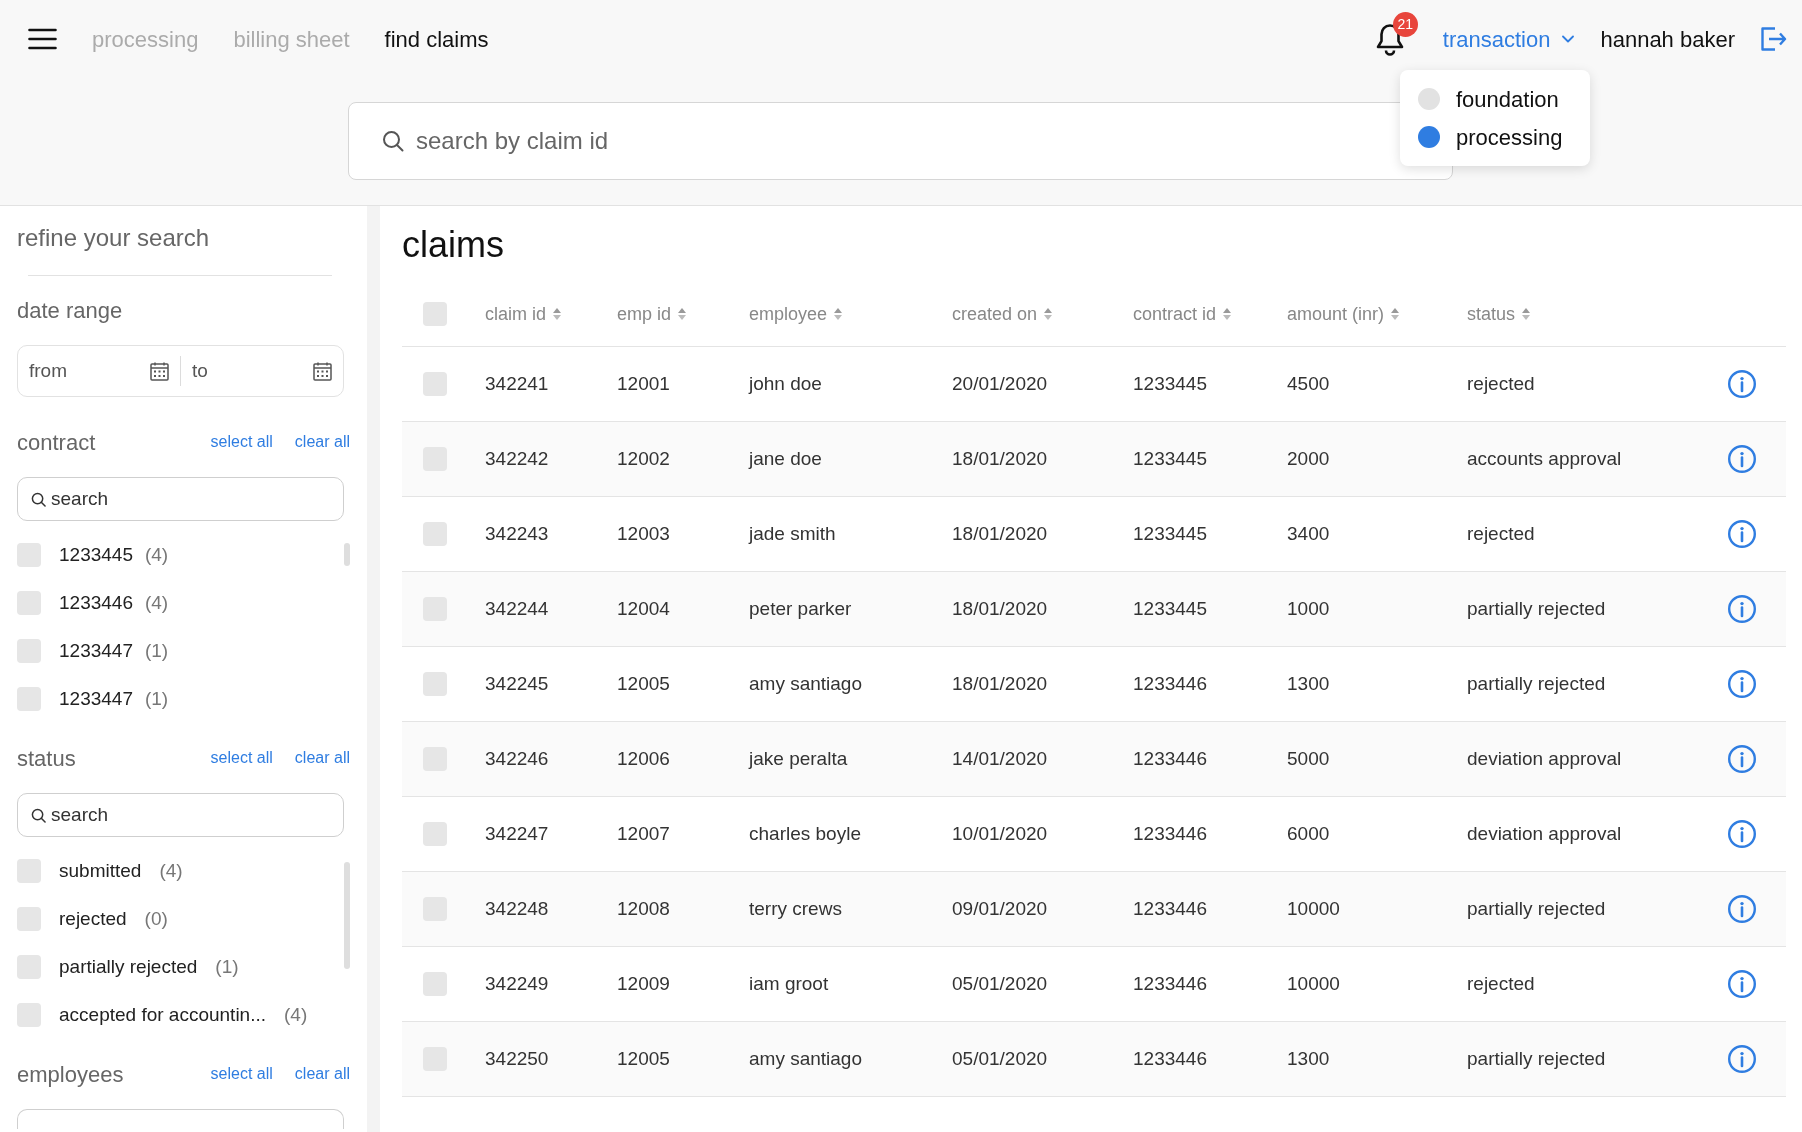 The image size is (1802, 1132). What do you see at coordinates (1308, 608) in the screenshot?
I see `table-cell: 1000` at bounding box center [1308, 608].